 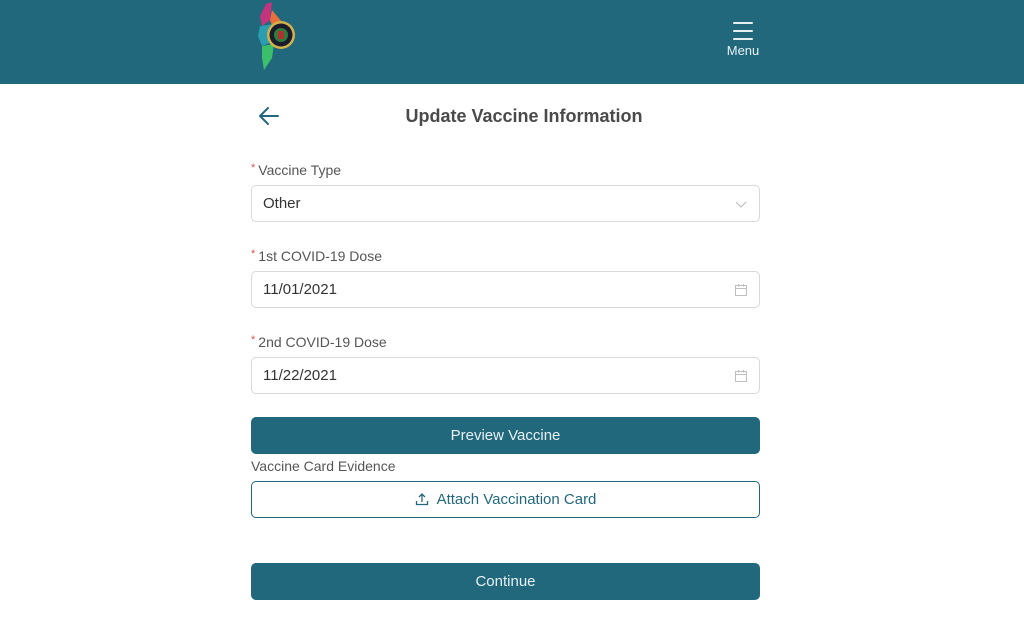 What do you see at coordinates (322, 342) in the screenshot?
I see `second-dose-label-text: 2nd COVID-19 Dose` at bounding box center [322, 342].